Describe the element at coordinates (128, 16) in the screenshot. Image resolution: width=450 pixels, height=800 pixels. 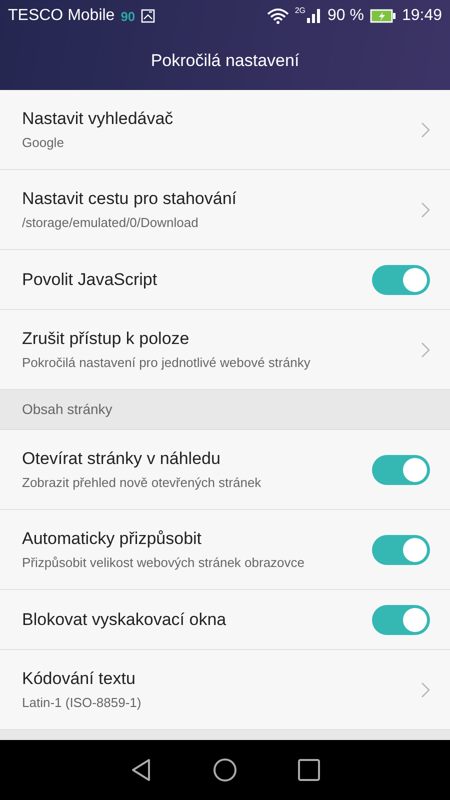
I see `signal-strength-label: 90` at that location.